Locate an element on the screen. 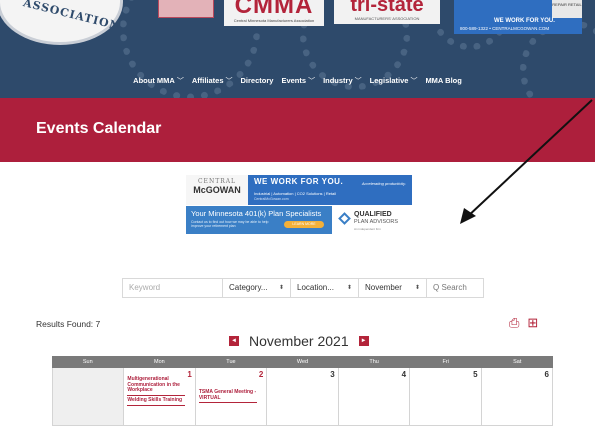  keyword-input: Keyword is located at coordinates (173, 288).